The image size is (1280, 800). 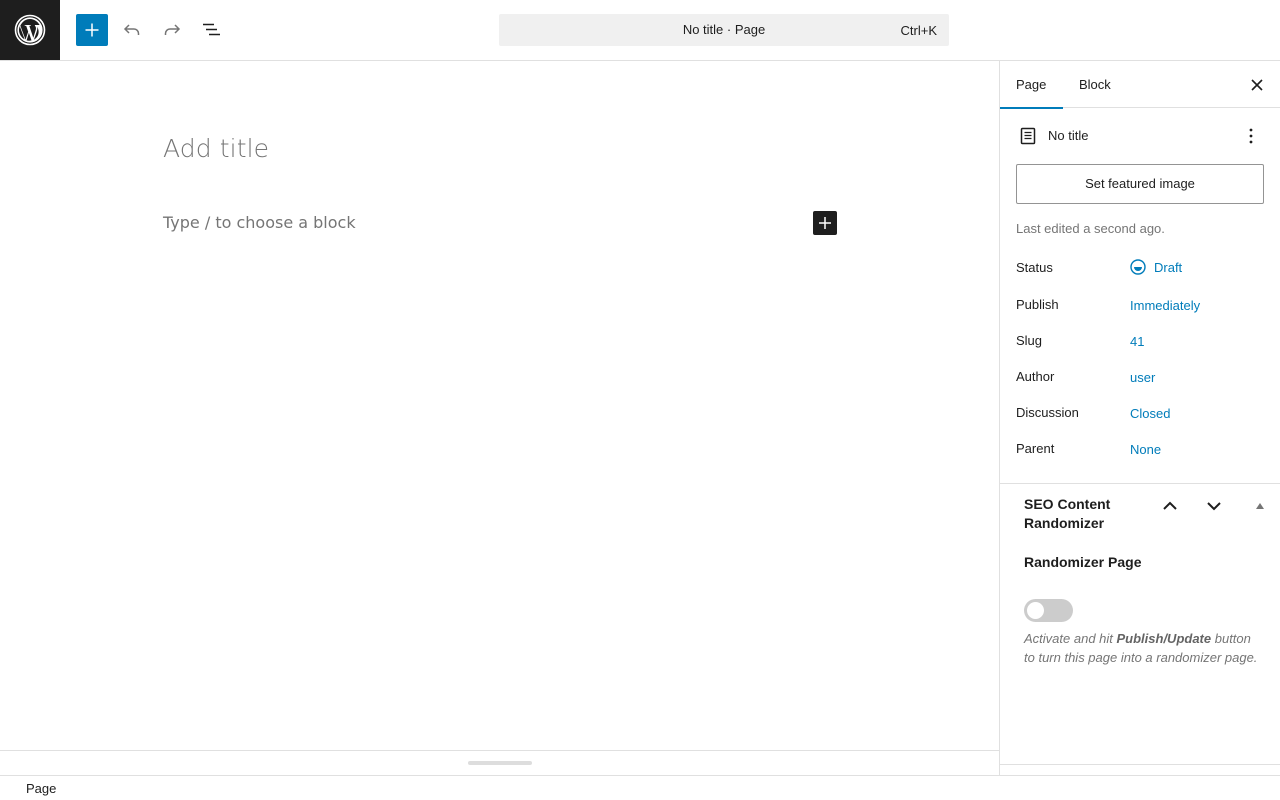 I want to click on wordpress-w-icon, so click(x=30, y=30).